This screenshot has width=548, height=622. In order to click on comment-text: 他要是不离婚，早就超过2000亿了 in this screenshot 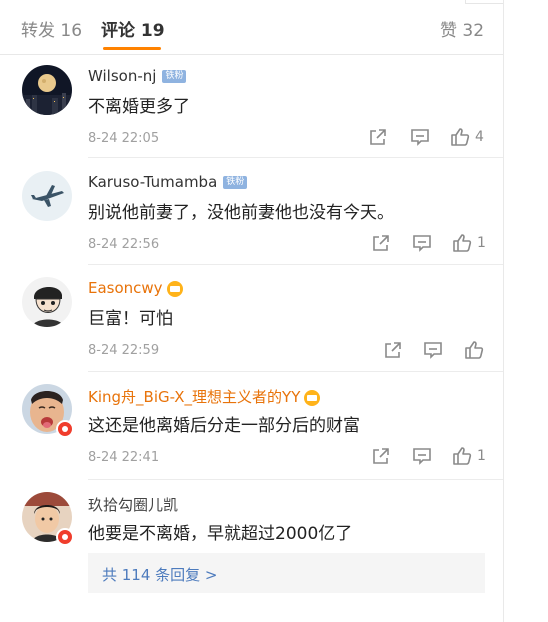, I will do `click(220, 534)`.